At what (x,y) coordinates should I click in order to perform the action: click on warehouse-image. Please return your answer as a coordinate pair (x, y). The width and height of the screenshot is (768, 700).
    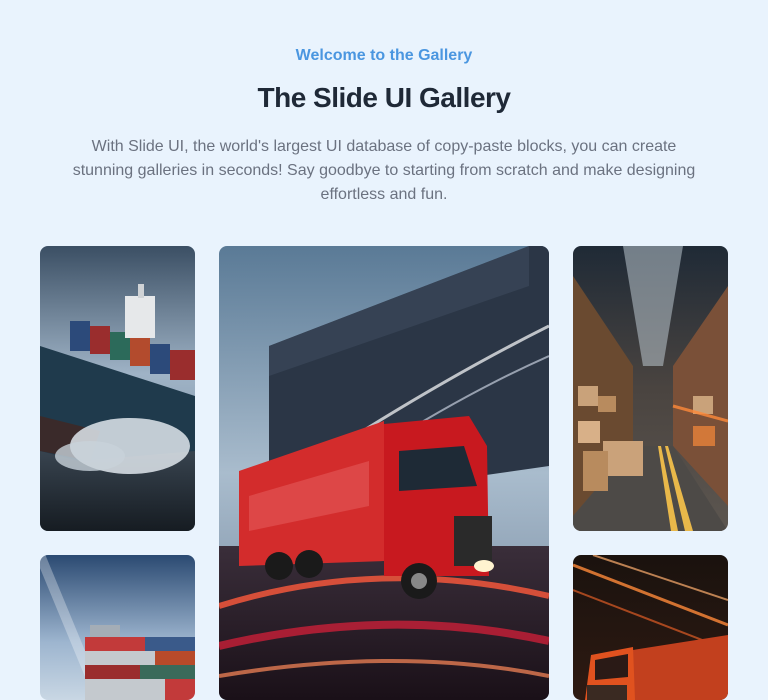
    Looking at the image, I should click on (650, 388).